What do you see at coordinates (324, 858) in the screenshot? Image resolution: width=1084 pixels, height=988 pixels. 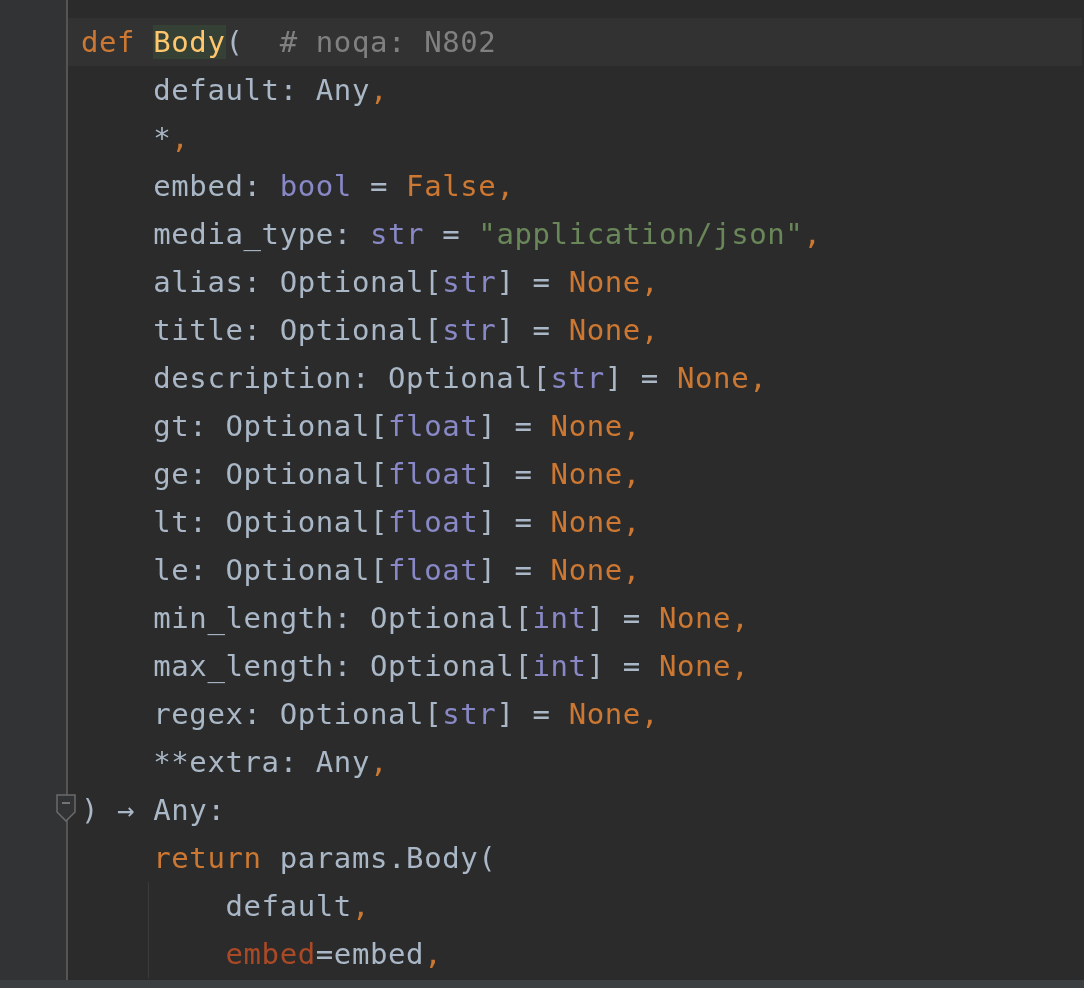 I see `code-line: return params.Body(` at bounding box center [324, 858].